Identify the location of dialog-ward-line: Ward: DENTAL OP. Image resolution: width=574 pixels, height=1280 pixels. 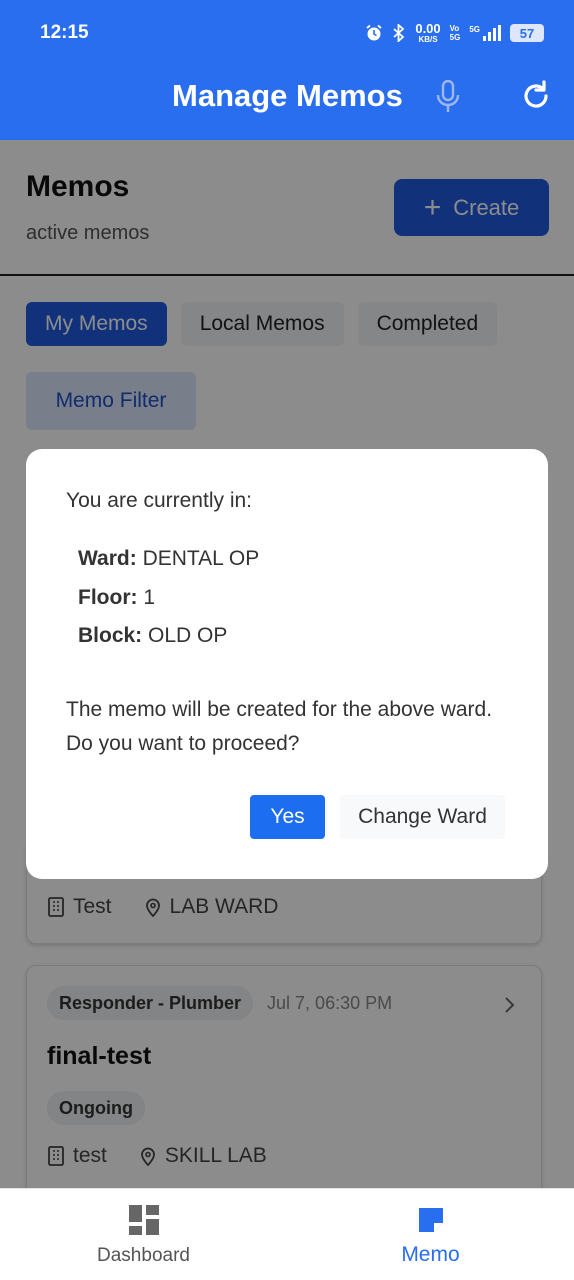
(168, 559).